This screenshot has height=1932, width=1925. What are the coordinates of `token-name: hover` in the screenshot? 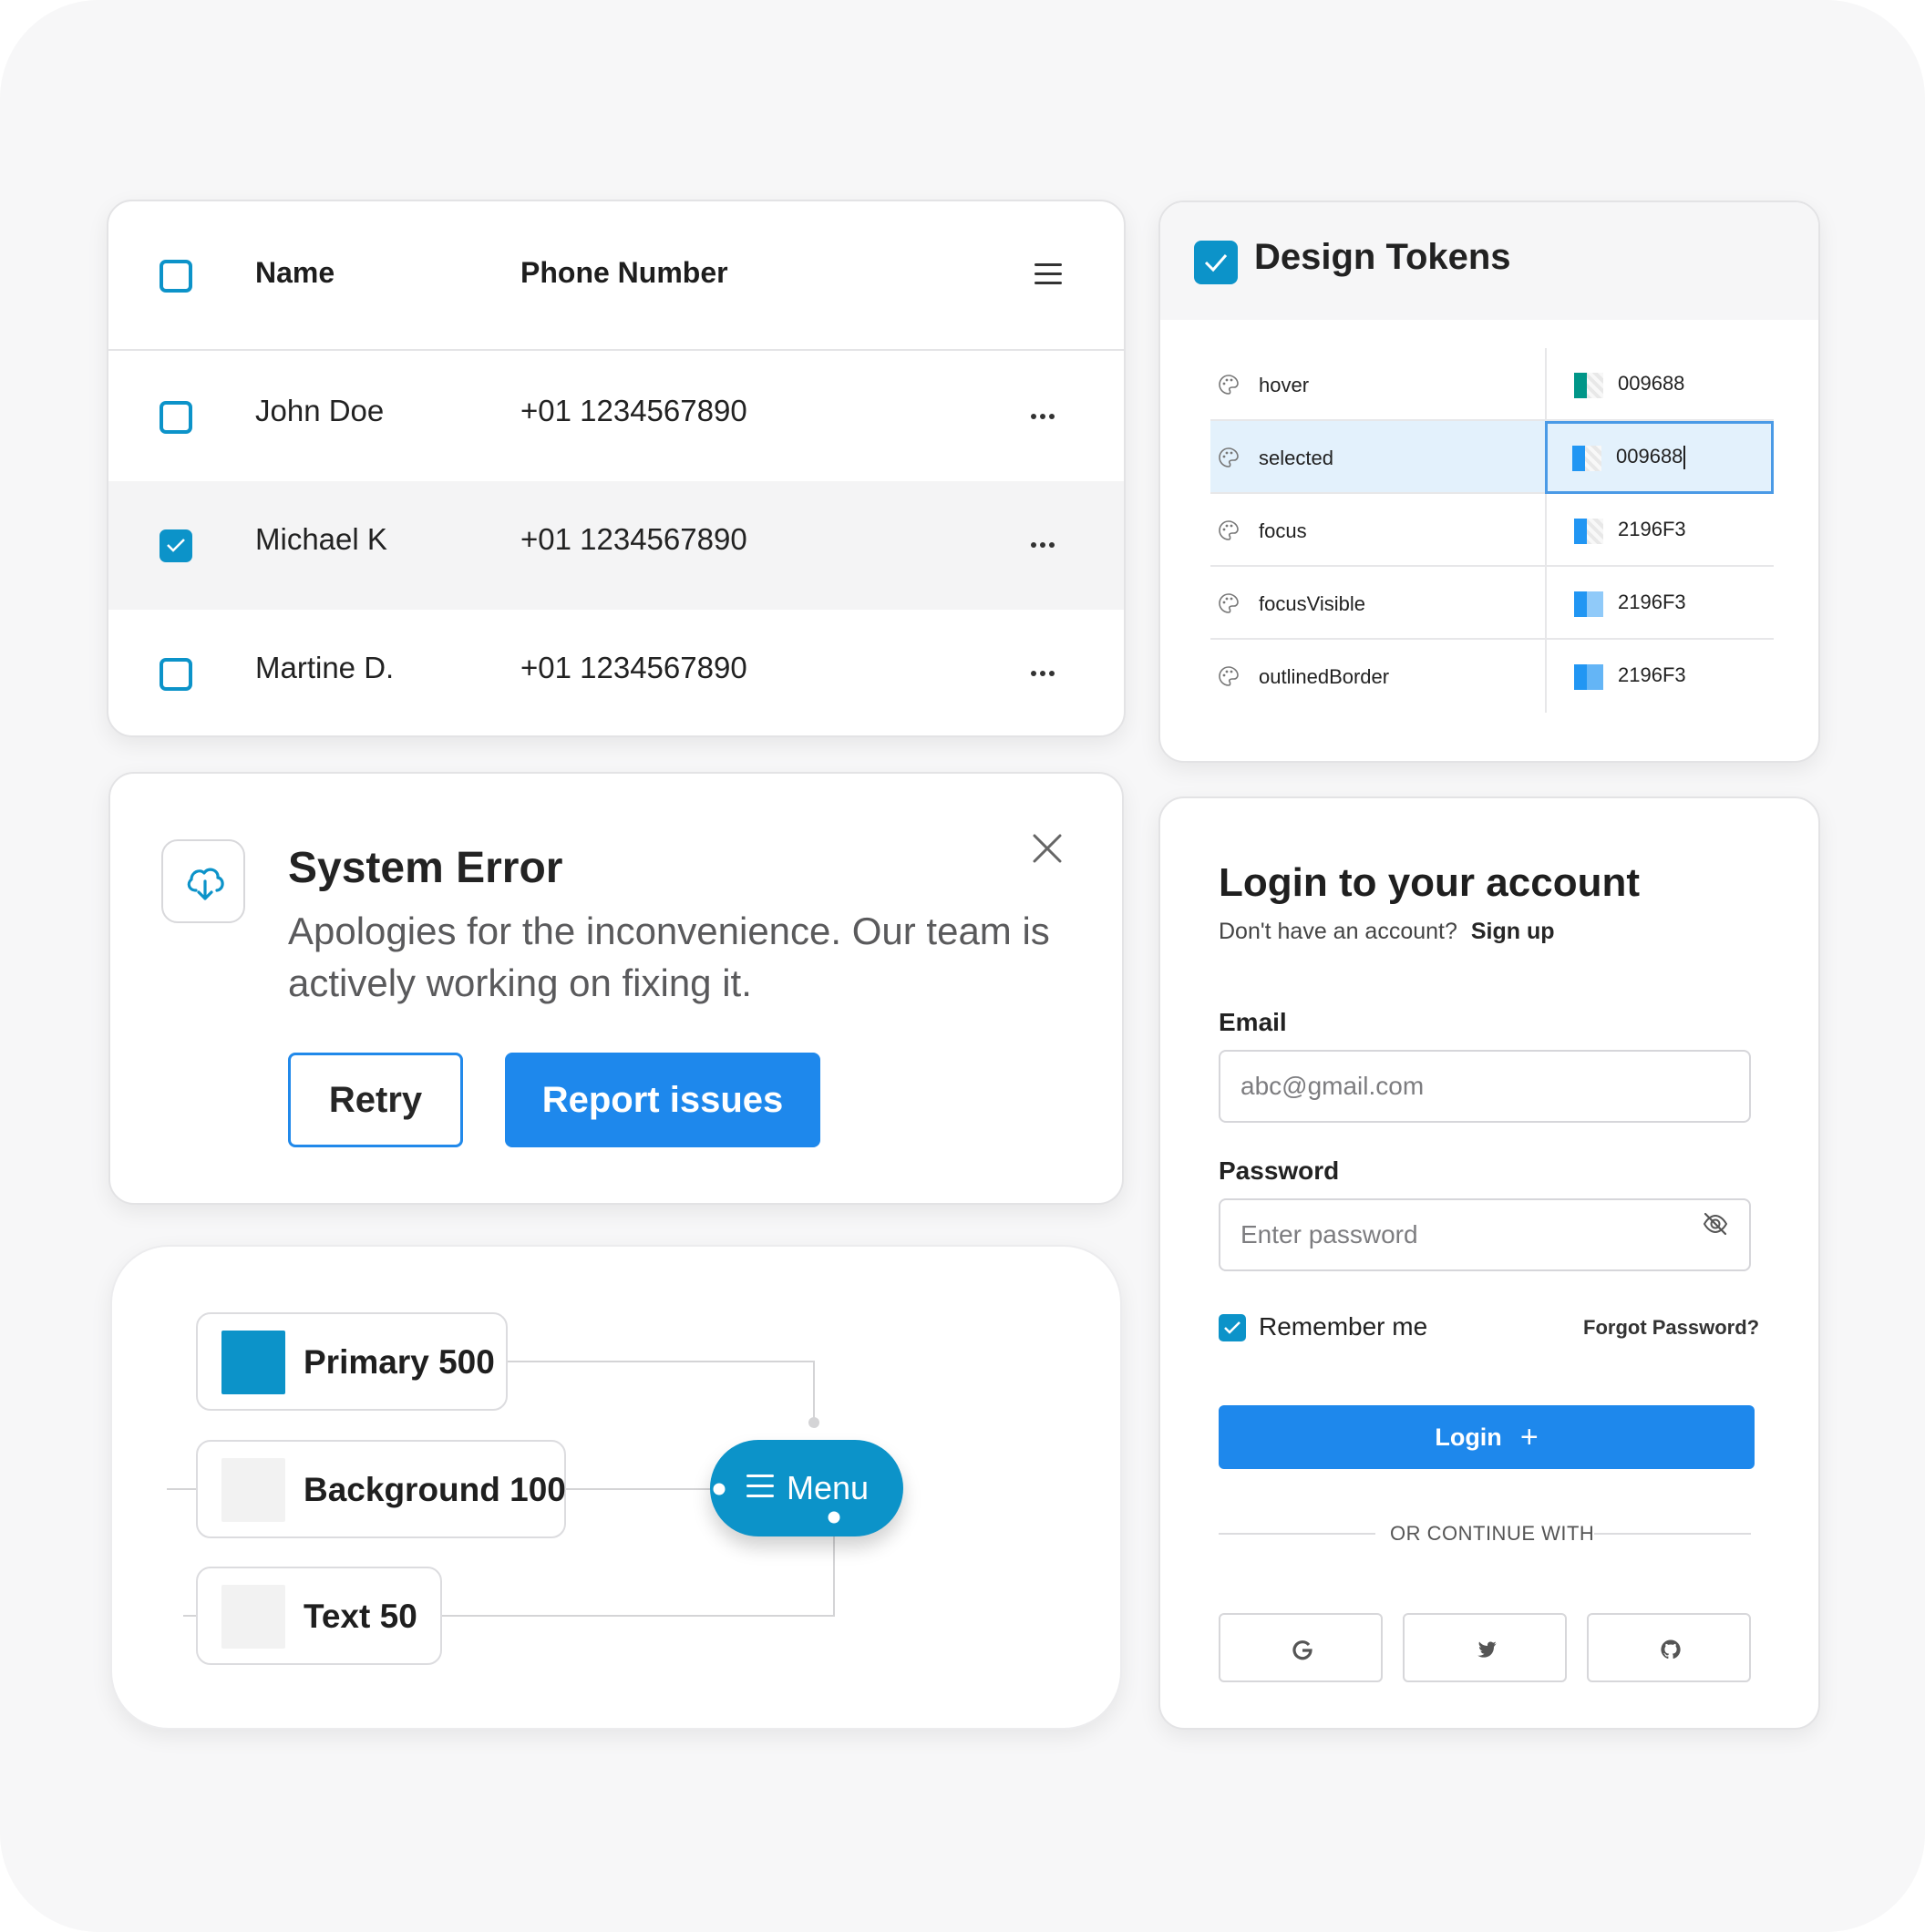 It's located at (1284, 385).